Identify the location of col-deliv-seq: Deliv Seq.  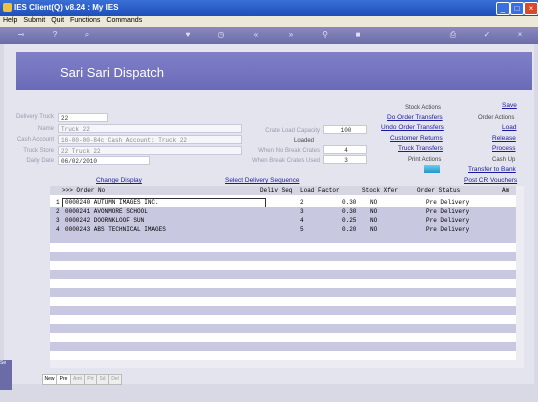
(276, 190).